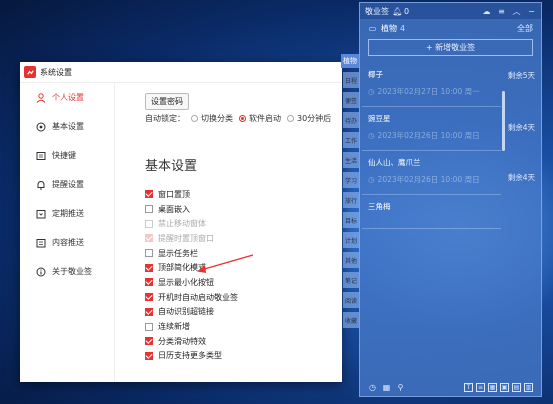 Image resolution: width=553 pixels, height=404 pixels. What do you see at coordinates (167, 101) in the screenshot?
I see `set-password-button: 设置密码` at bounding box center [167, 101].